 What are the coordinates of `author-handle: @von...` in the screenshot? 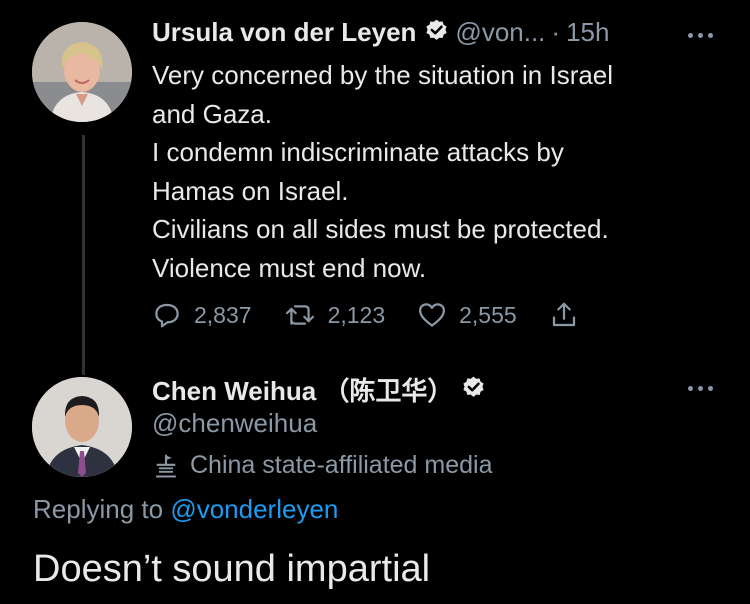 It's located at (500, 32).